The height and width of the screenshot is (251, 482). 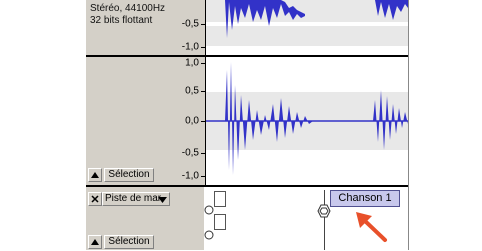 I want to click on ruler-label-zero: 0,0, so click(x=192, y=121).